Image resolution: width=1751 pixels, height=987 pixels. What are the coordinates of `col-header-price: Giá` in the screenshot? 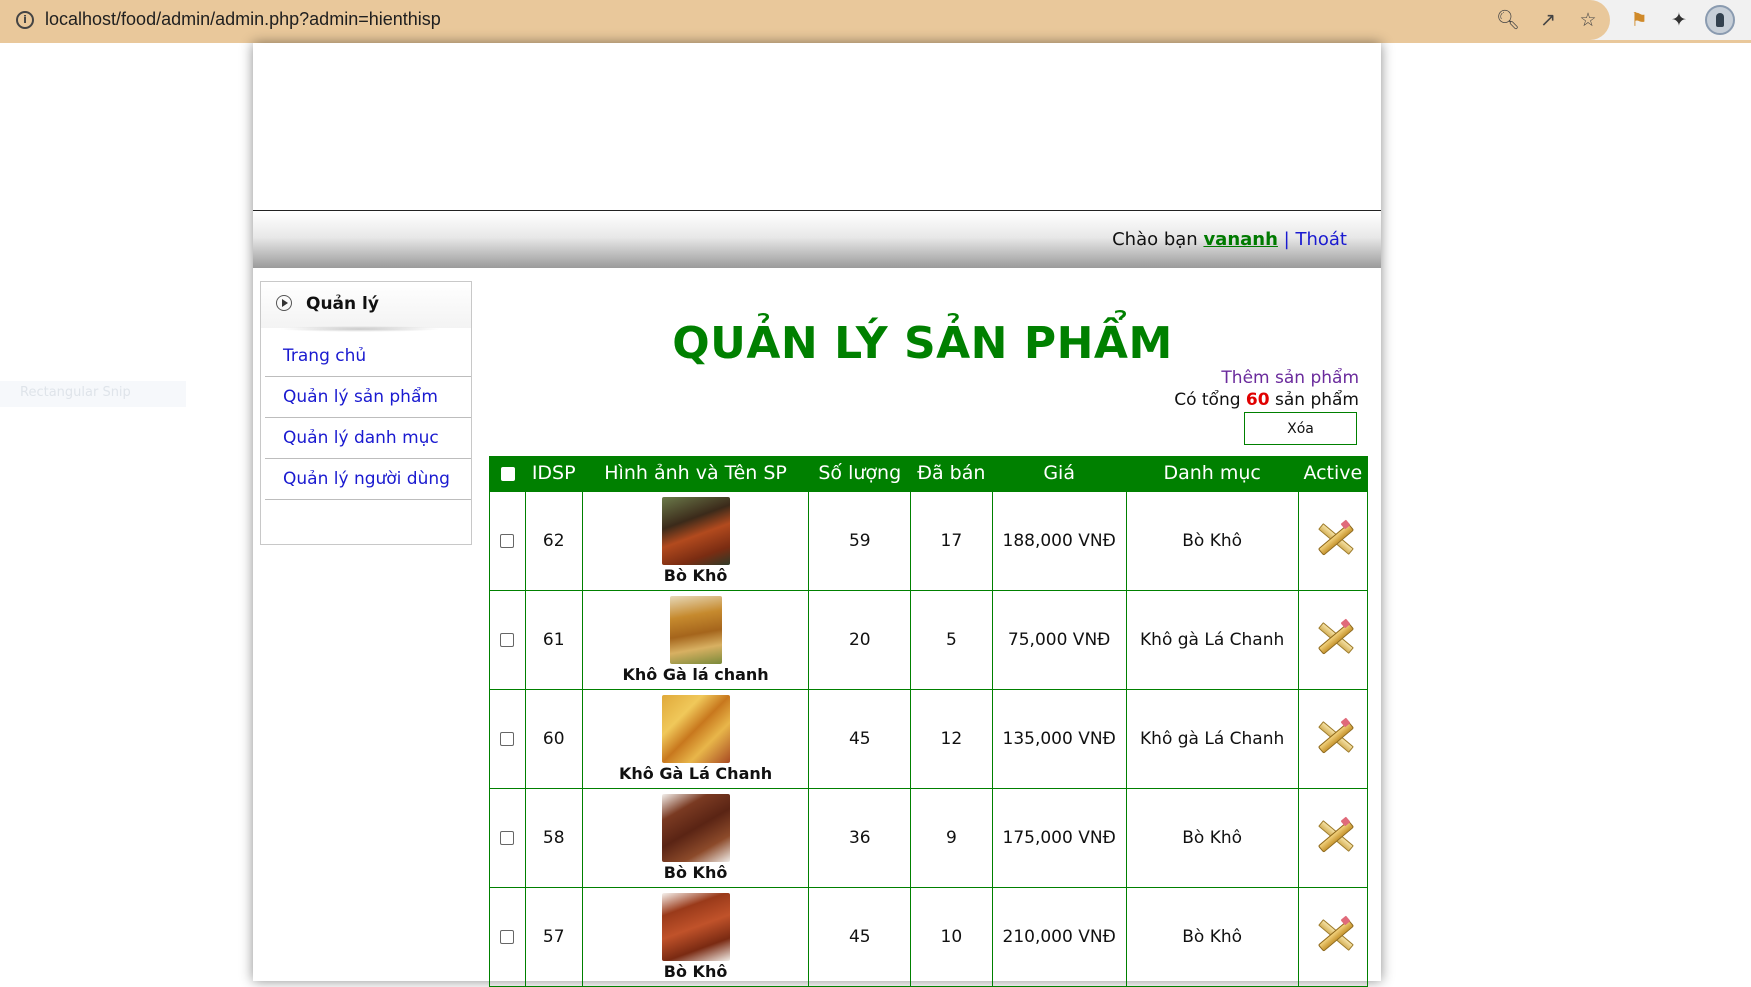 It's located at (1059, 473).